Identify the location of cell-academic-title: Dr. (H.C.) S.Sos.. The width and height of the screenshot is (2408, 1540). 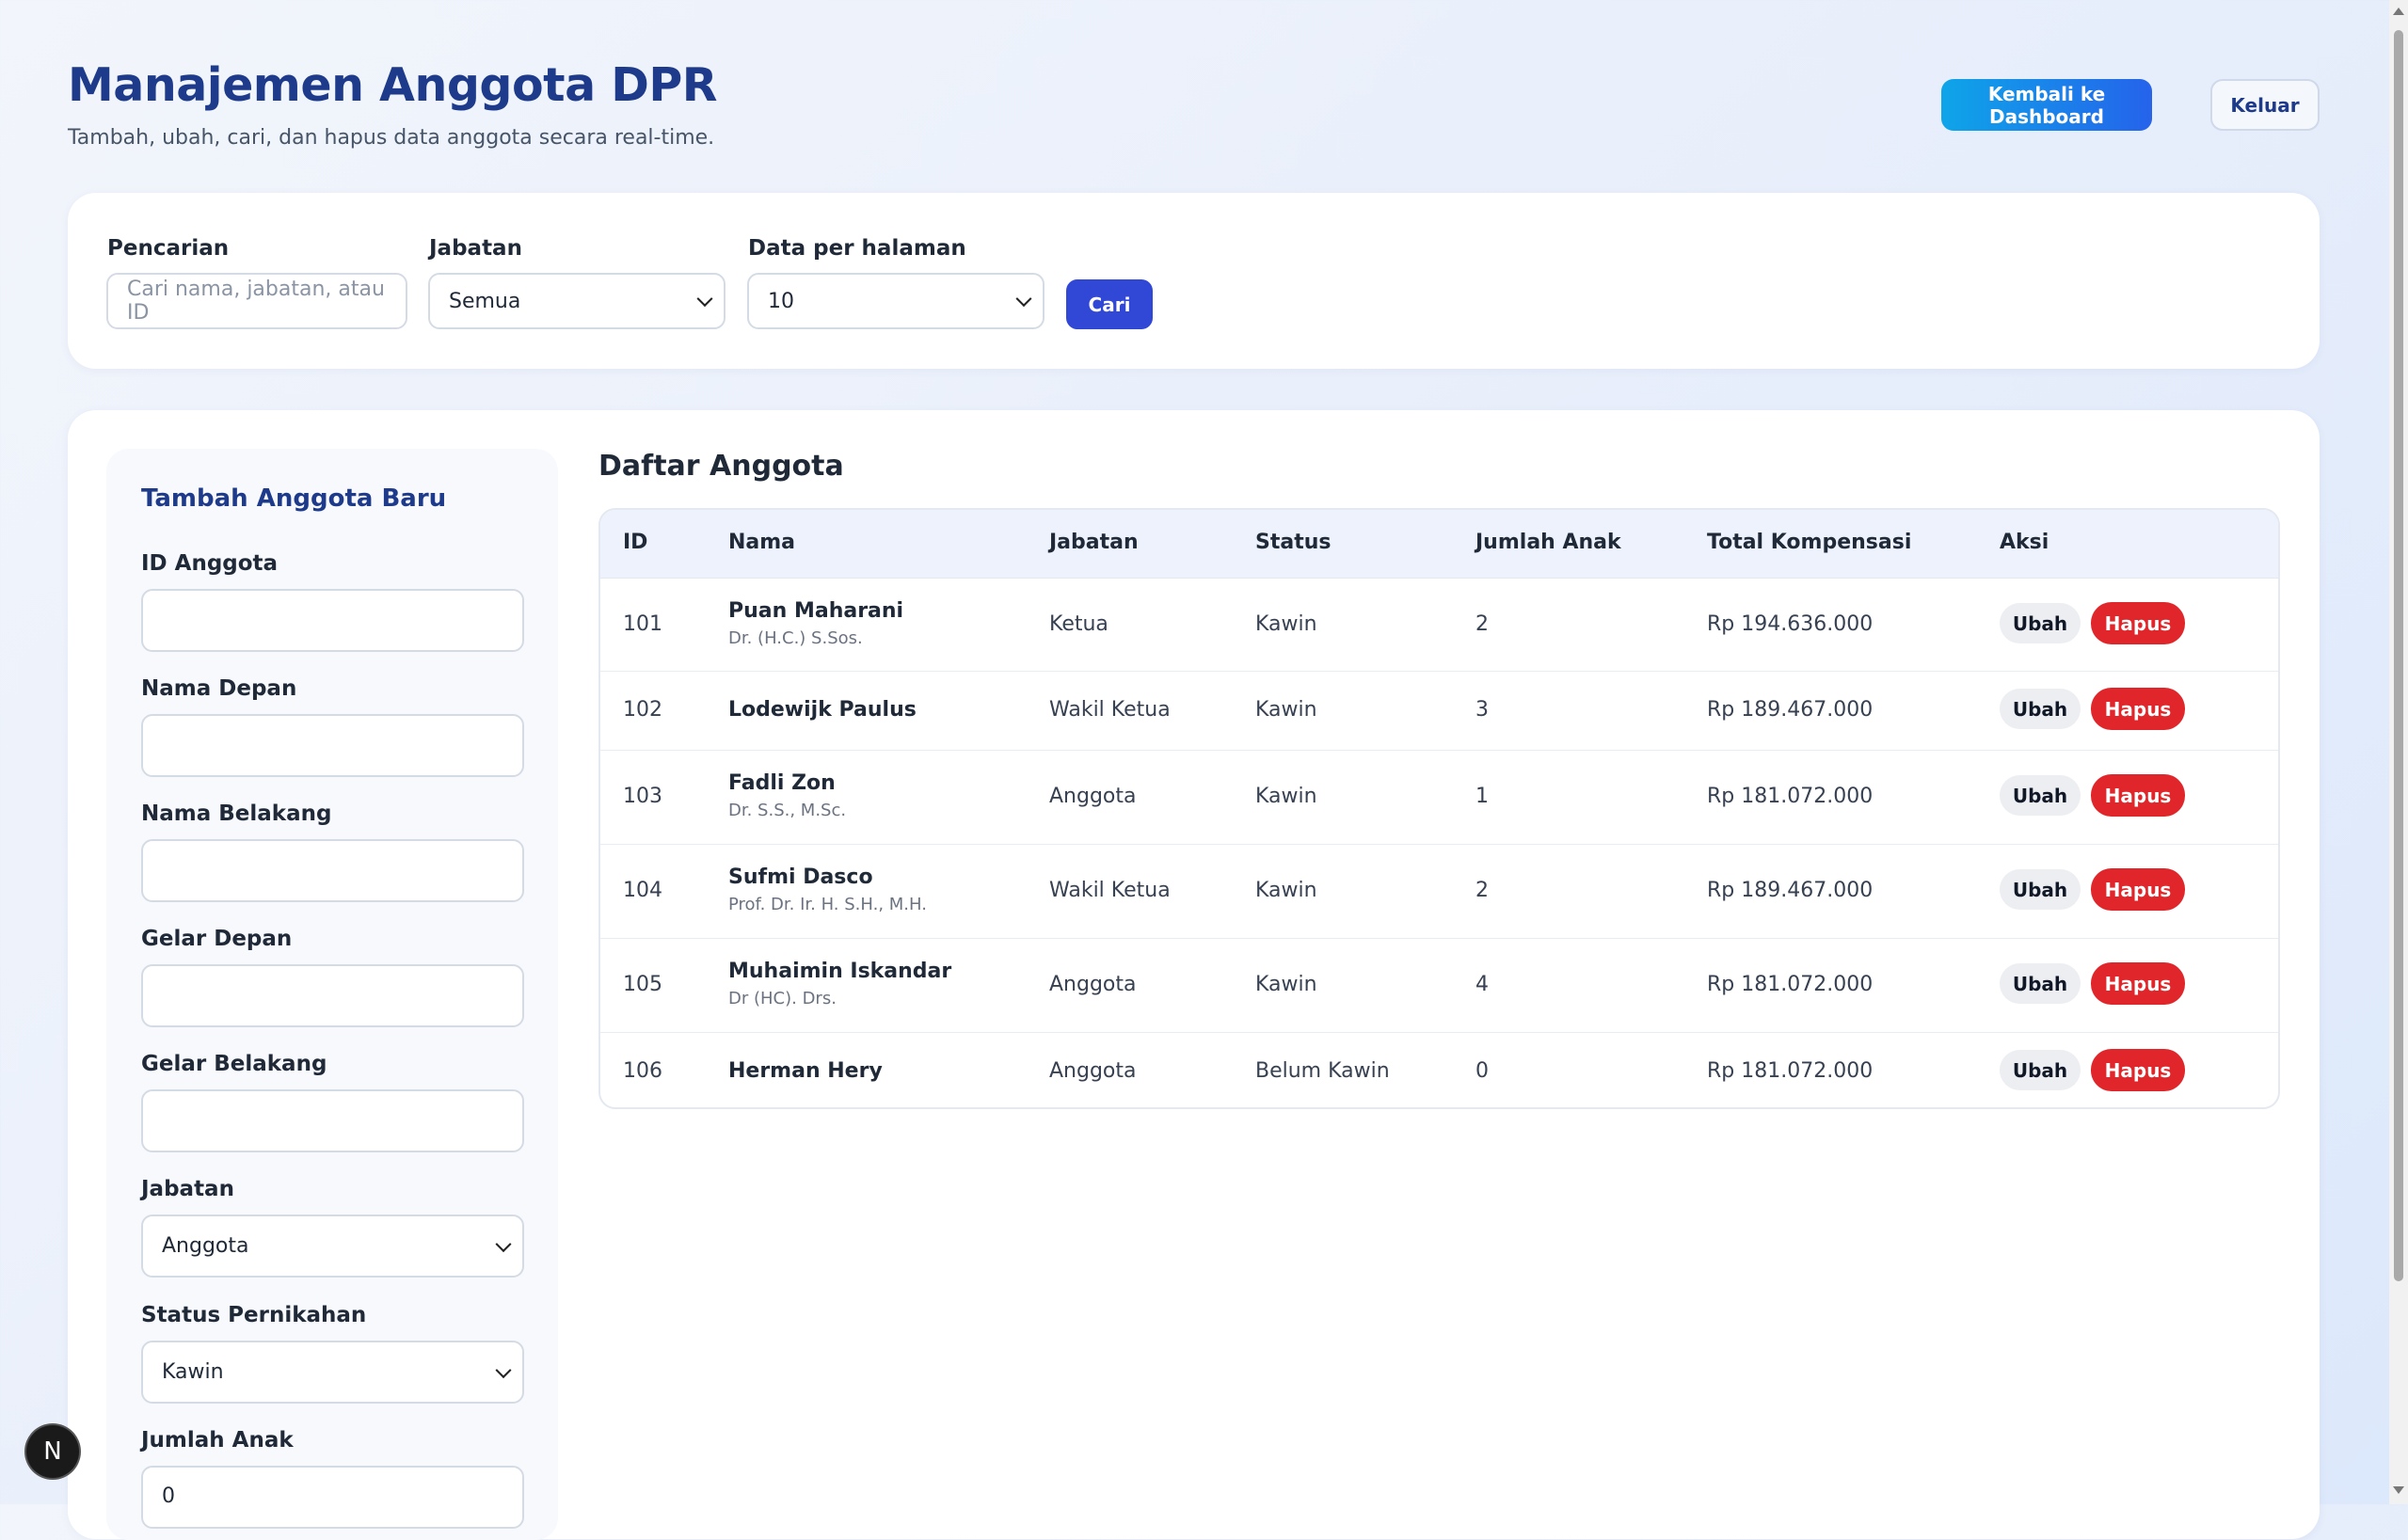
(795, 638).